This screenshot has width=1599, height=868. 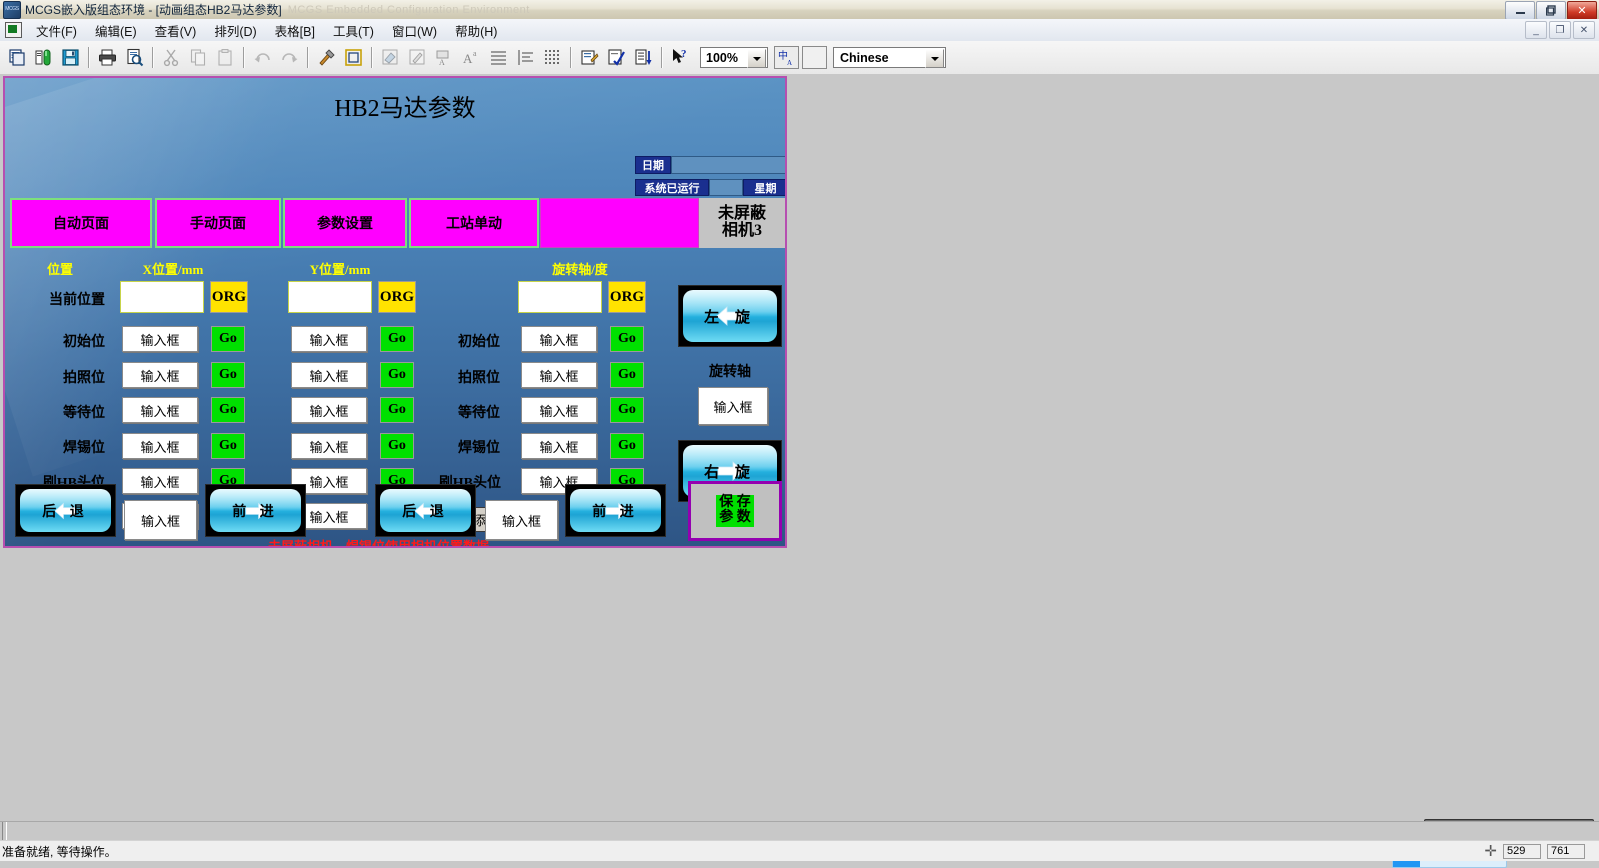 What do you see at coordinates (680, 57) in the screenshot?
I see `help-pointer-icon: ?` at bounding box center [680, 57].